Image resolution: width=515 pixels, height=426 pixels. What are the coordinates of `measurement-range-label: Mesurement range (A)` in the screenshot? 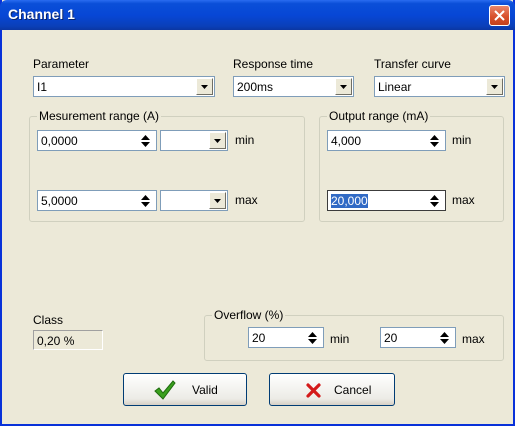 It's located at (99, 116).